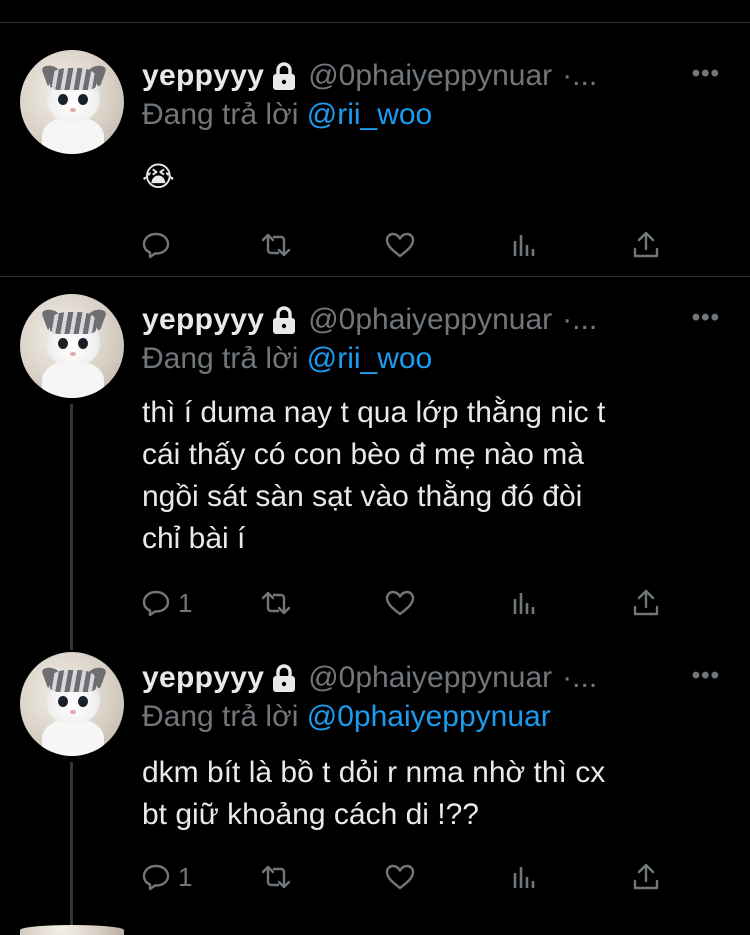 The width and height of the screenshot is (750, 935). I want to click on reply-button, so click(156, 245).